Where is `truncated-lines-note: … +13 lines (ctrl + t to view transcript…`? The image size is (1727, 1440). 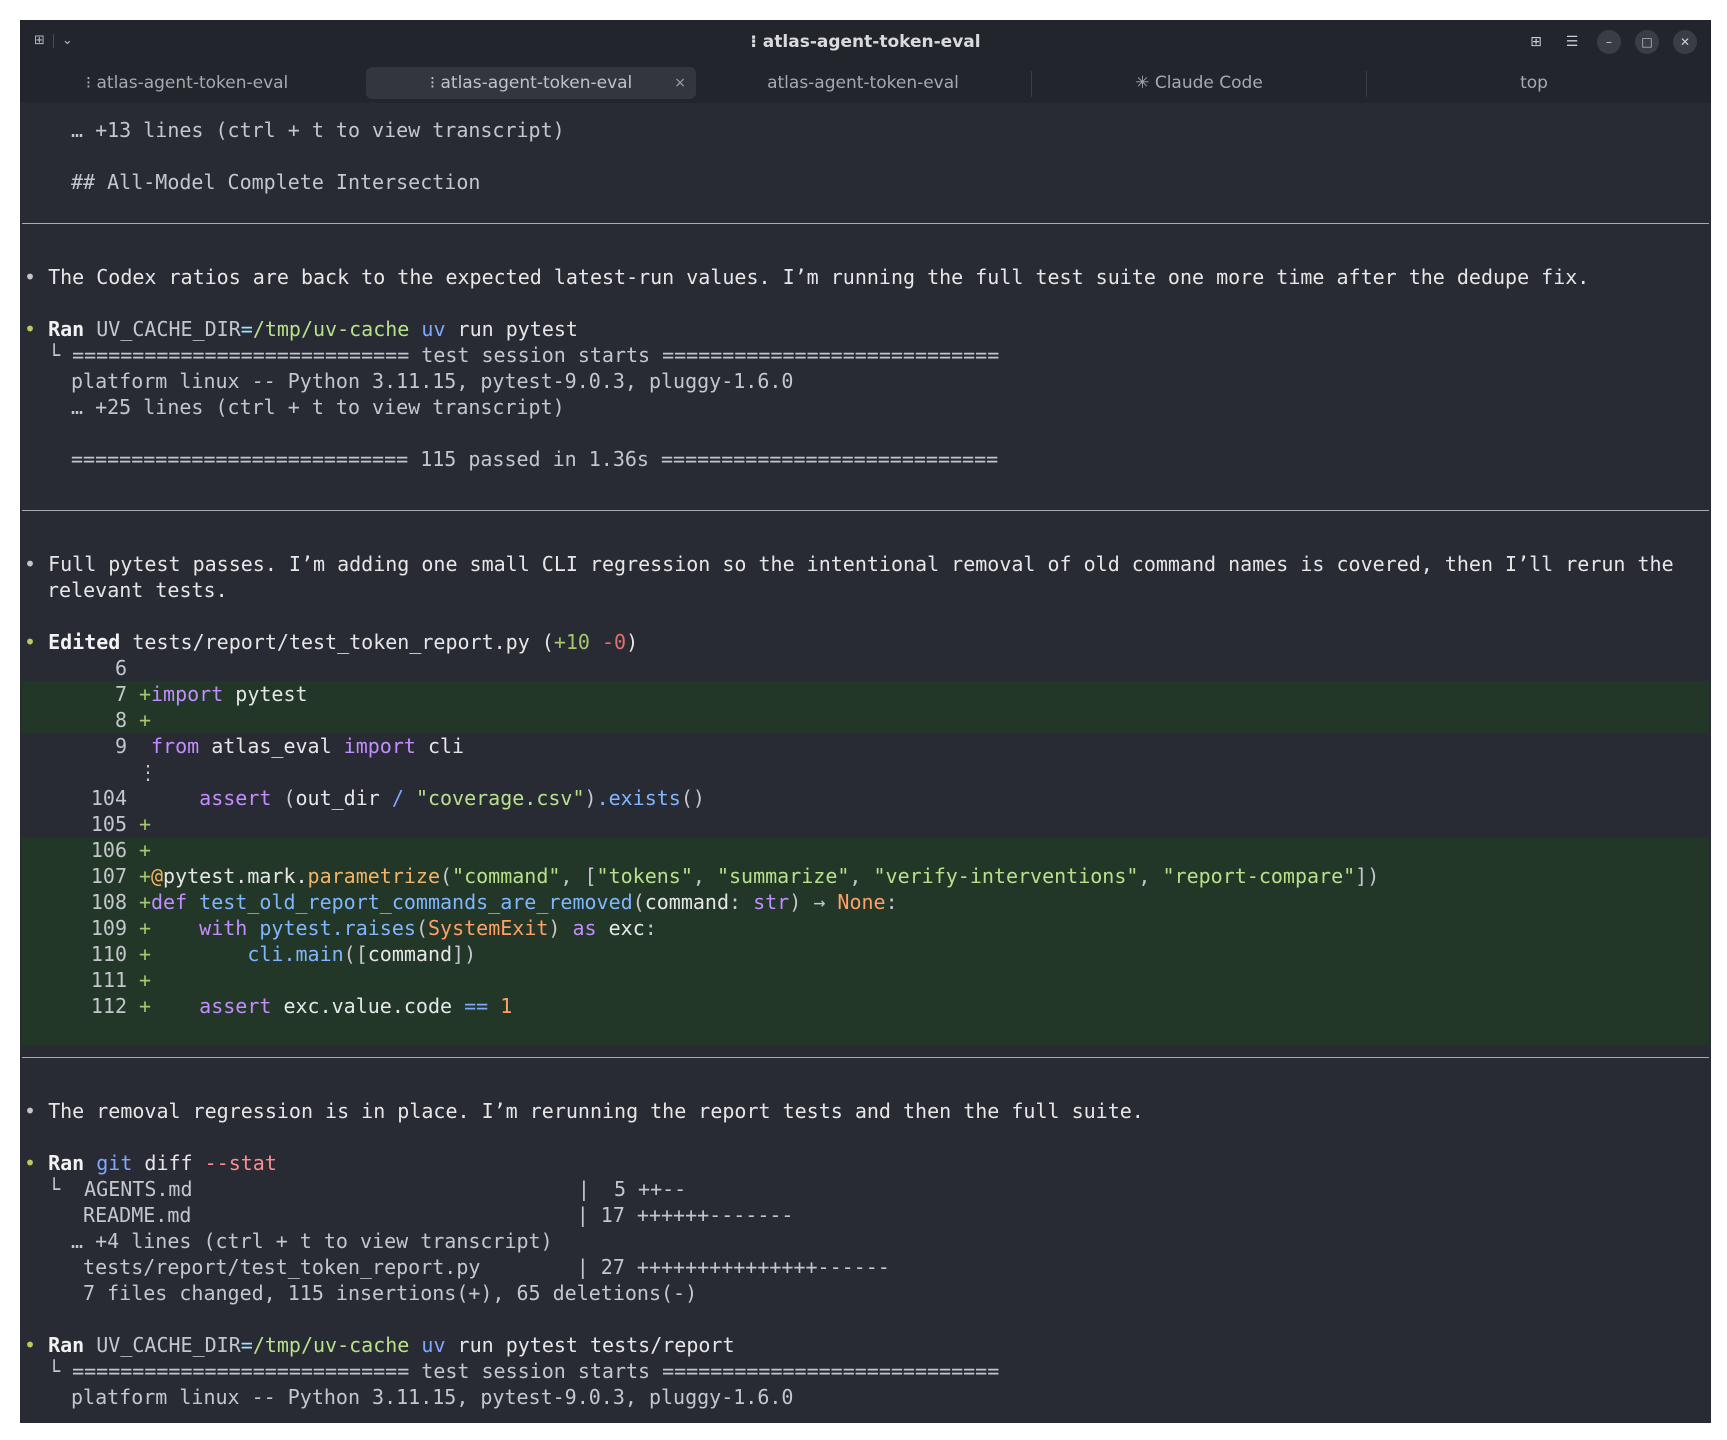
truncated-lines-note: … +13 lines (ctrl + t to view transcript… is located at coordinates (318, 130).